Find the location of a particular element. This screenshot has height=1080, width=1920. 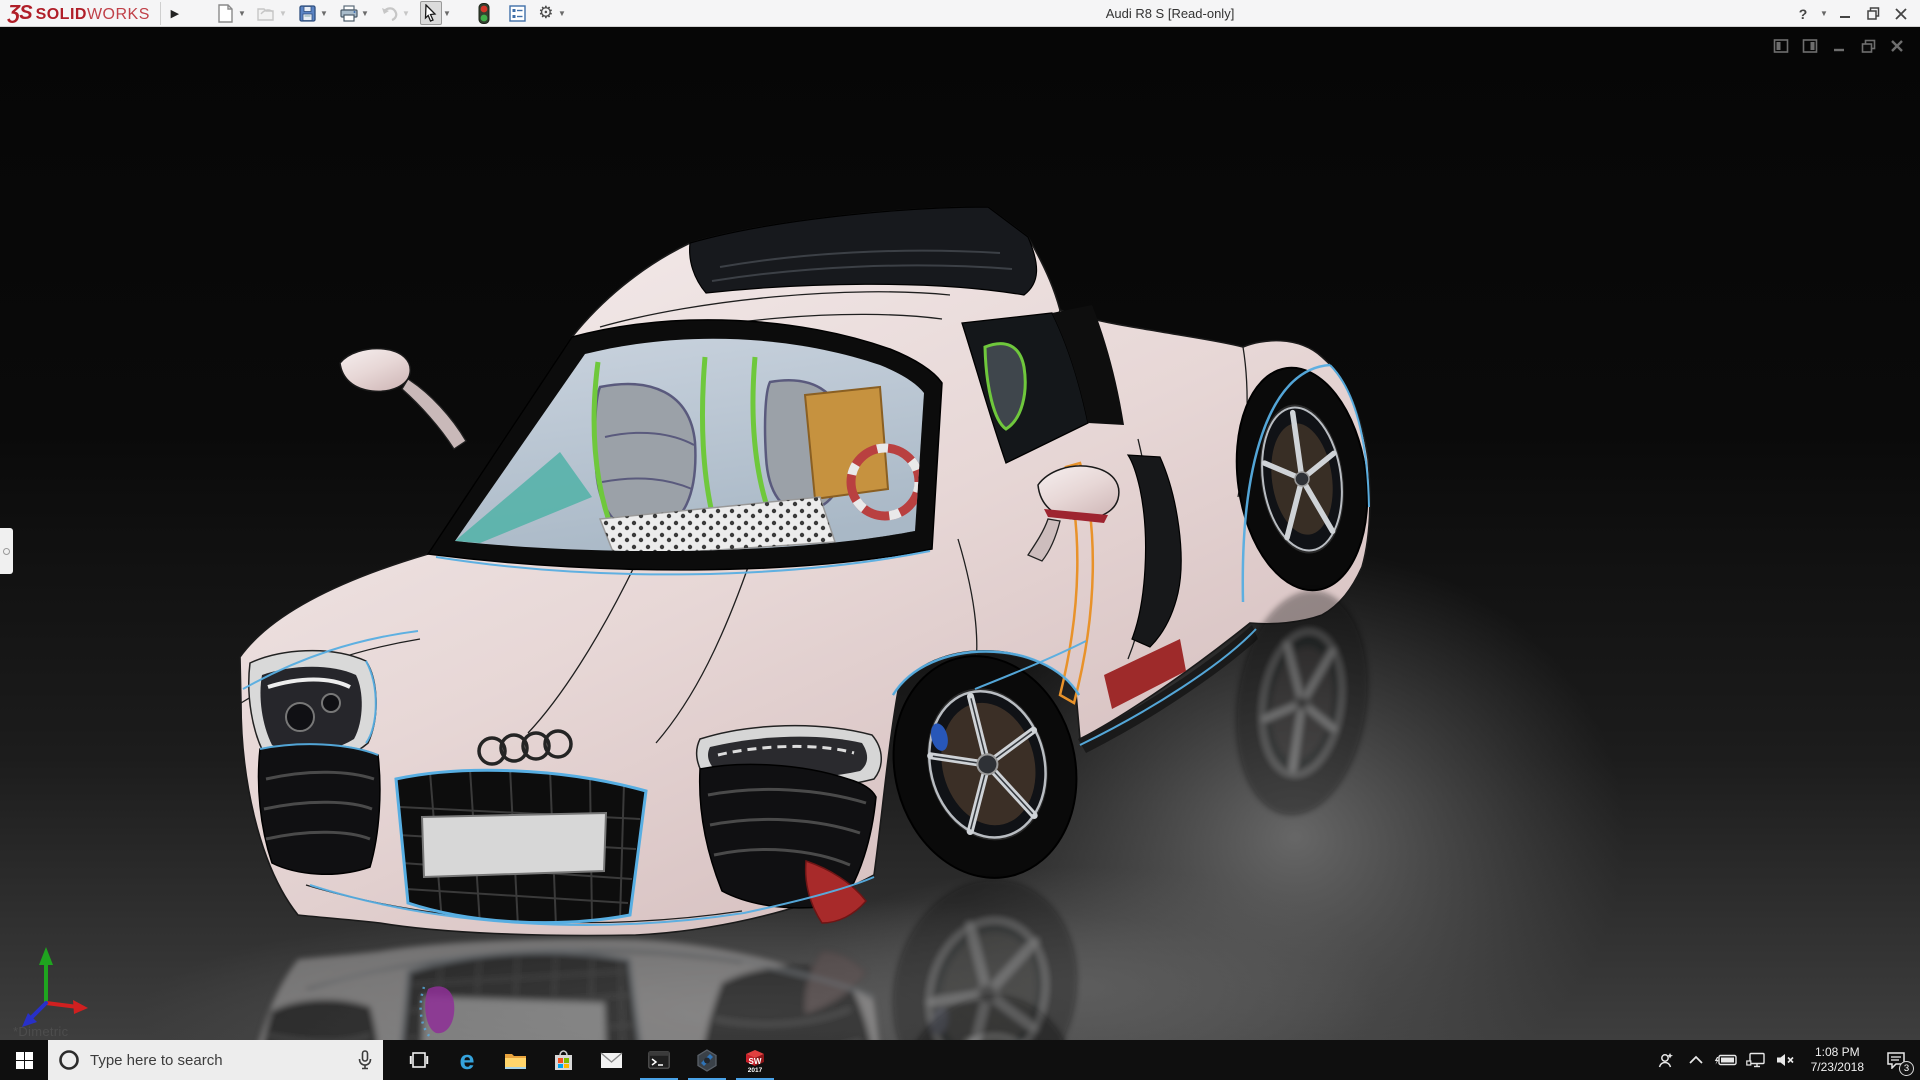

people-icon is located at coordinates (1665, 1060).